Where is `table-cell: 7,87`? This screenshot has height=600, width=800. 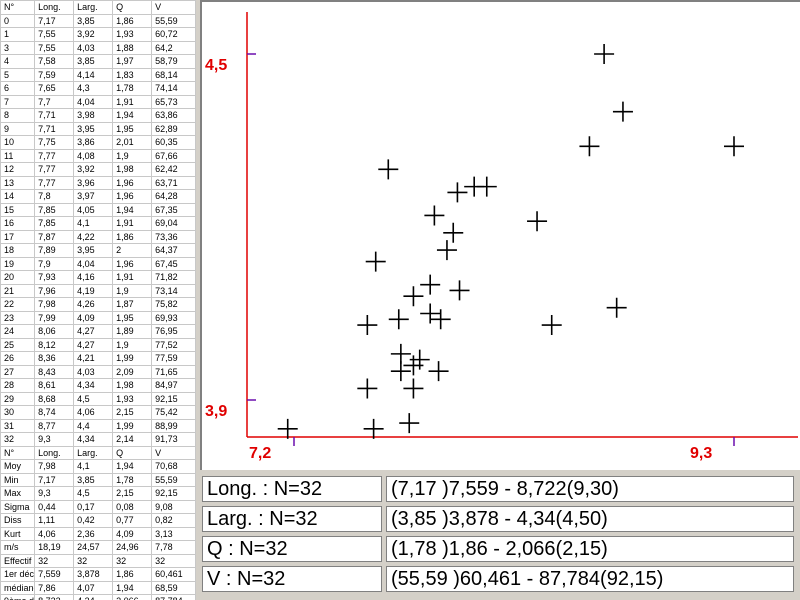
table-cell: 7,87 is located at coordinates (54, 236).